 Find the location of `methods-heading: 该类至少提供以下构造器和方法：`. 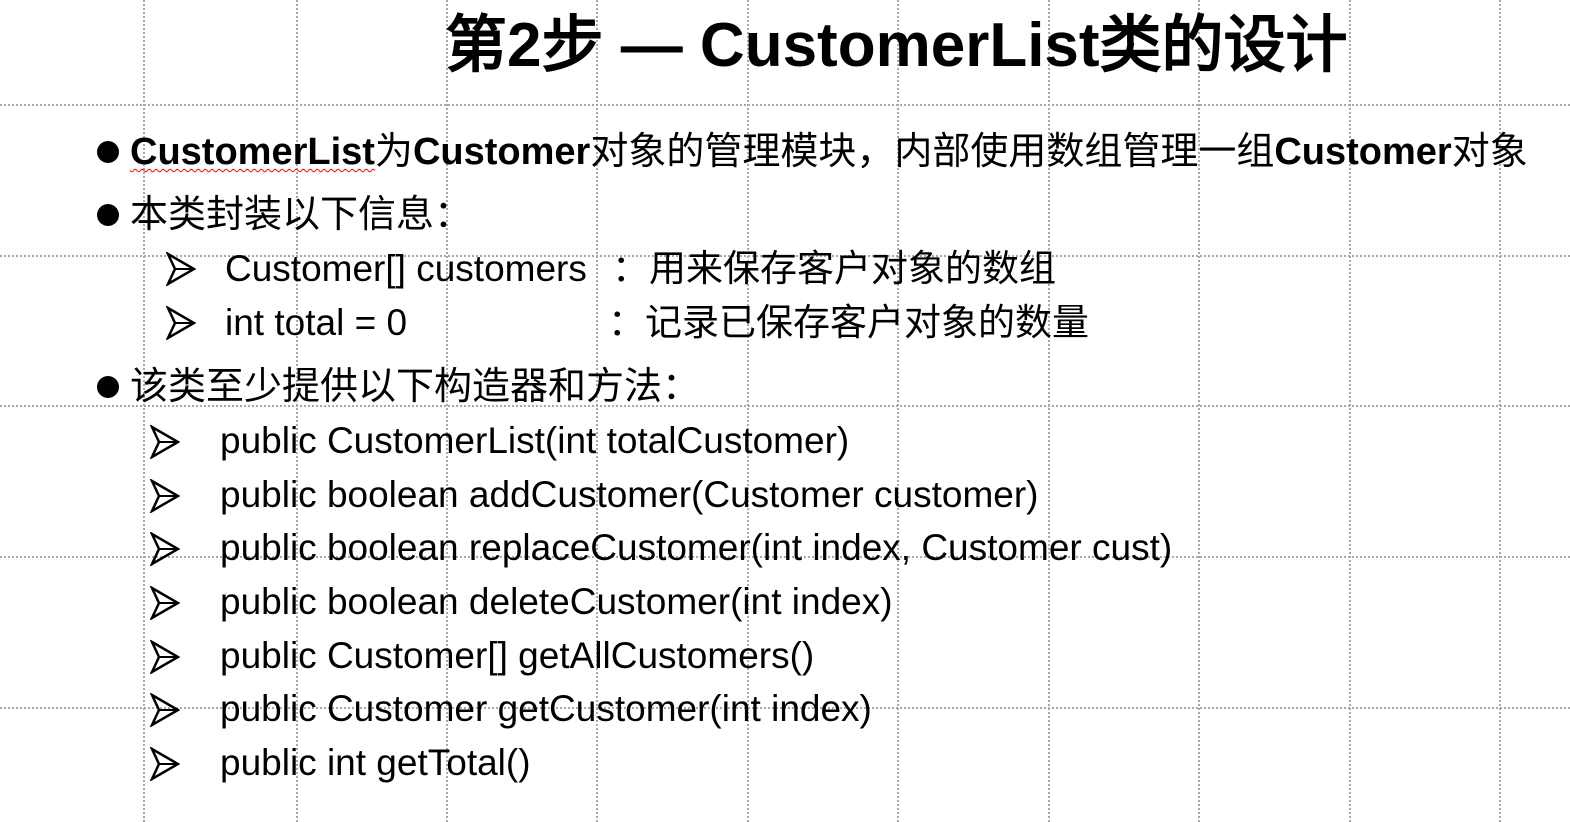

methods-heading: 该类至少提供以下构造器和方法： is located at coordinates (415, 387).